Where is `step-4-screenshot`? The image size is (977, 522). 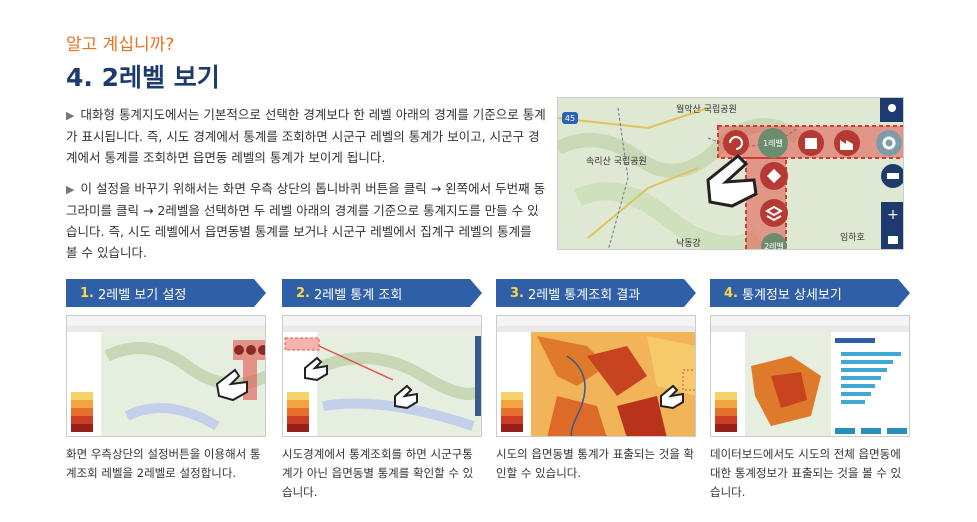
step-4-screenshot is located at coordinates (810, 376).